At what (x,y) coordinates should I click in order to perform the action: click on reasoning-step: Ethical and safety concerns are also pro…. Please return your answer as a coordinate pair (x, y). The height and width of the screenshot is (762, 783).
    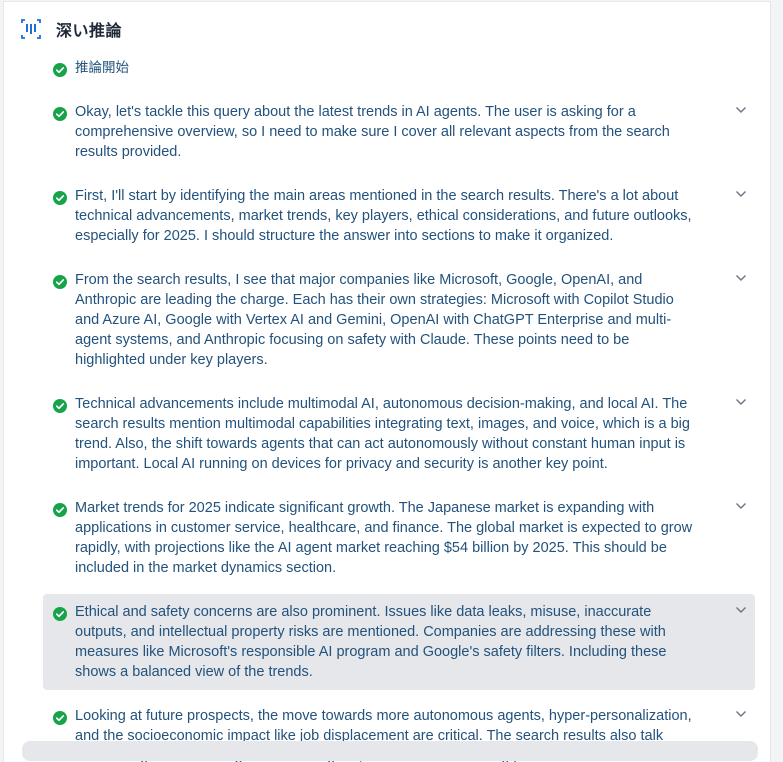
    Looking at the image, I should click on (399, 642).